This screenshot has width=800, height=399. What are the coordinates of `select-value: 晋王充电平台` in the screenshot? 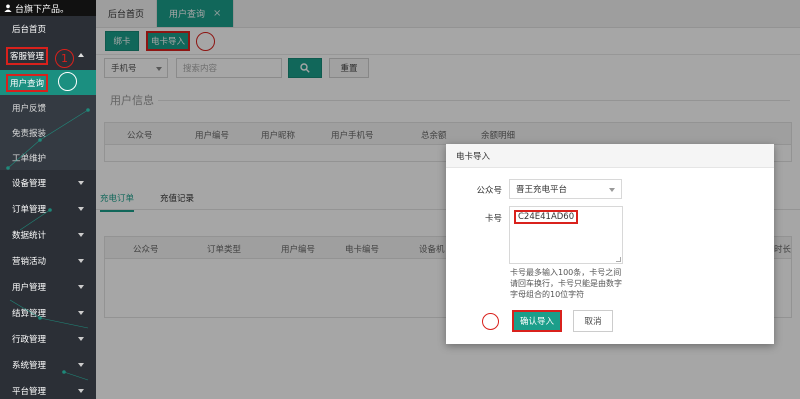 It's located at (542, 190).